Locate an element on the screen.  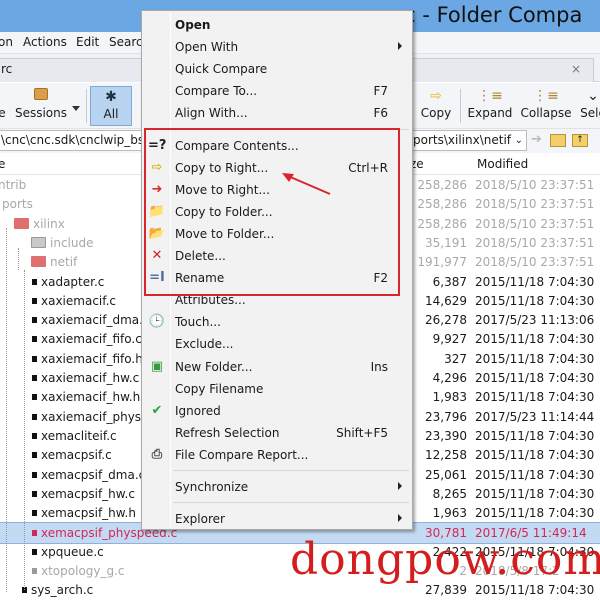
row-name: xemacpsif_dma.c is located at coordinates (88, 475).